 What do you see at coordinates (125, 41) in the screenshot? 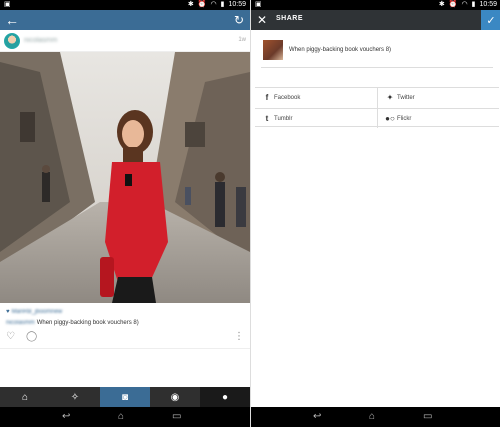
I see `post-header: nicolasmm 1w` at bounding box center [125, 41].